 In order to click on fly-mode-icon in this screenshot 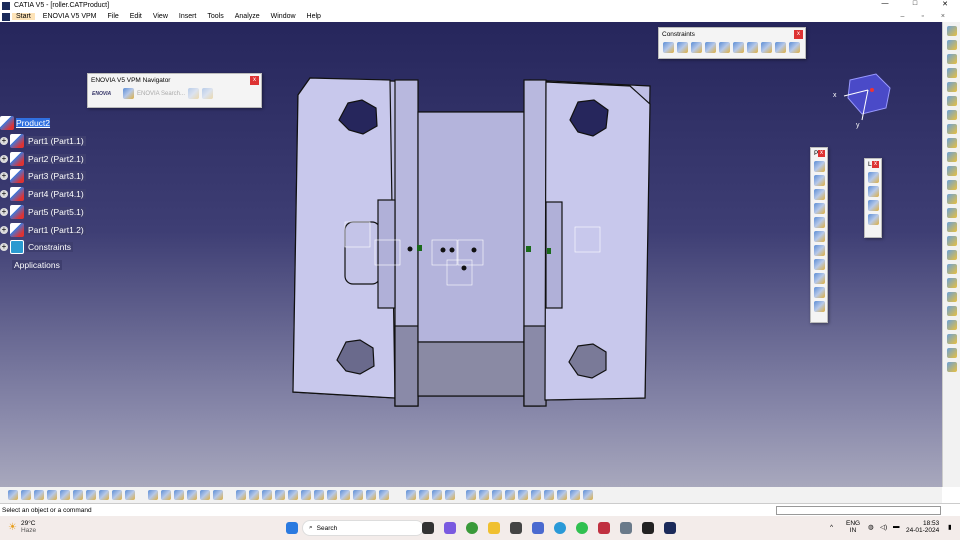, I will do `click(241, 495)`.